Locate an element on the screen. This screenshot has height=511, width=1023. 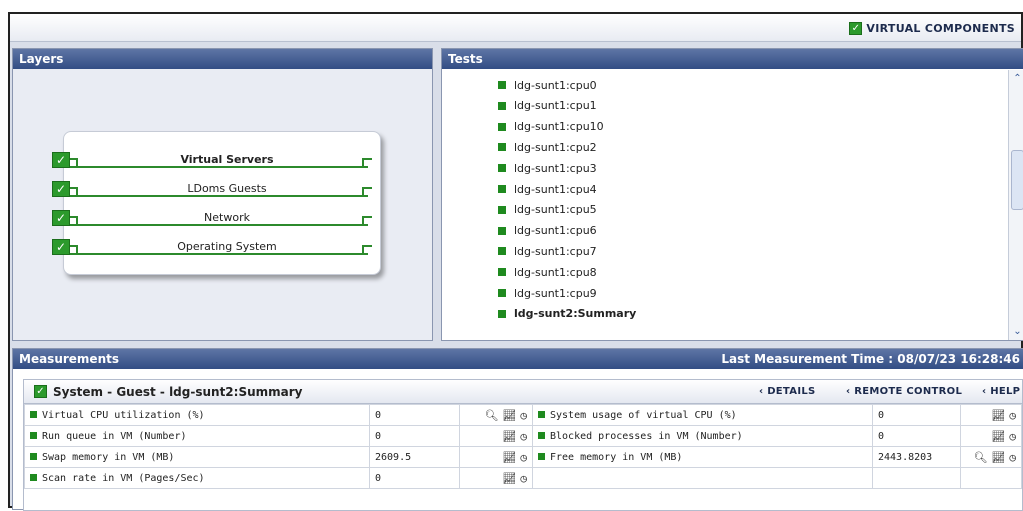
measure-name is located at coordinates (702, 478).